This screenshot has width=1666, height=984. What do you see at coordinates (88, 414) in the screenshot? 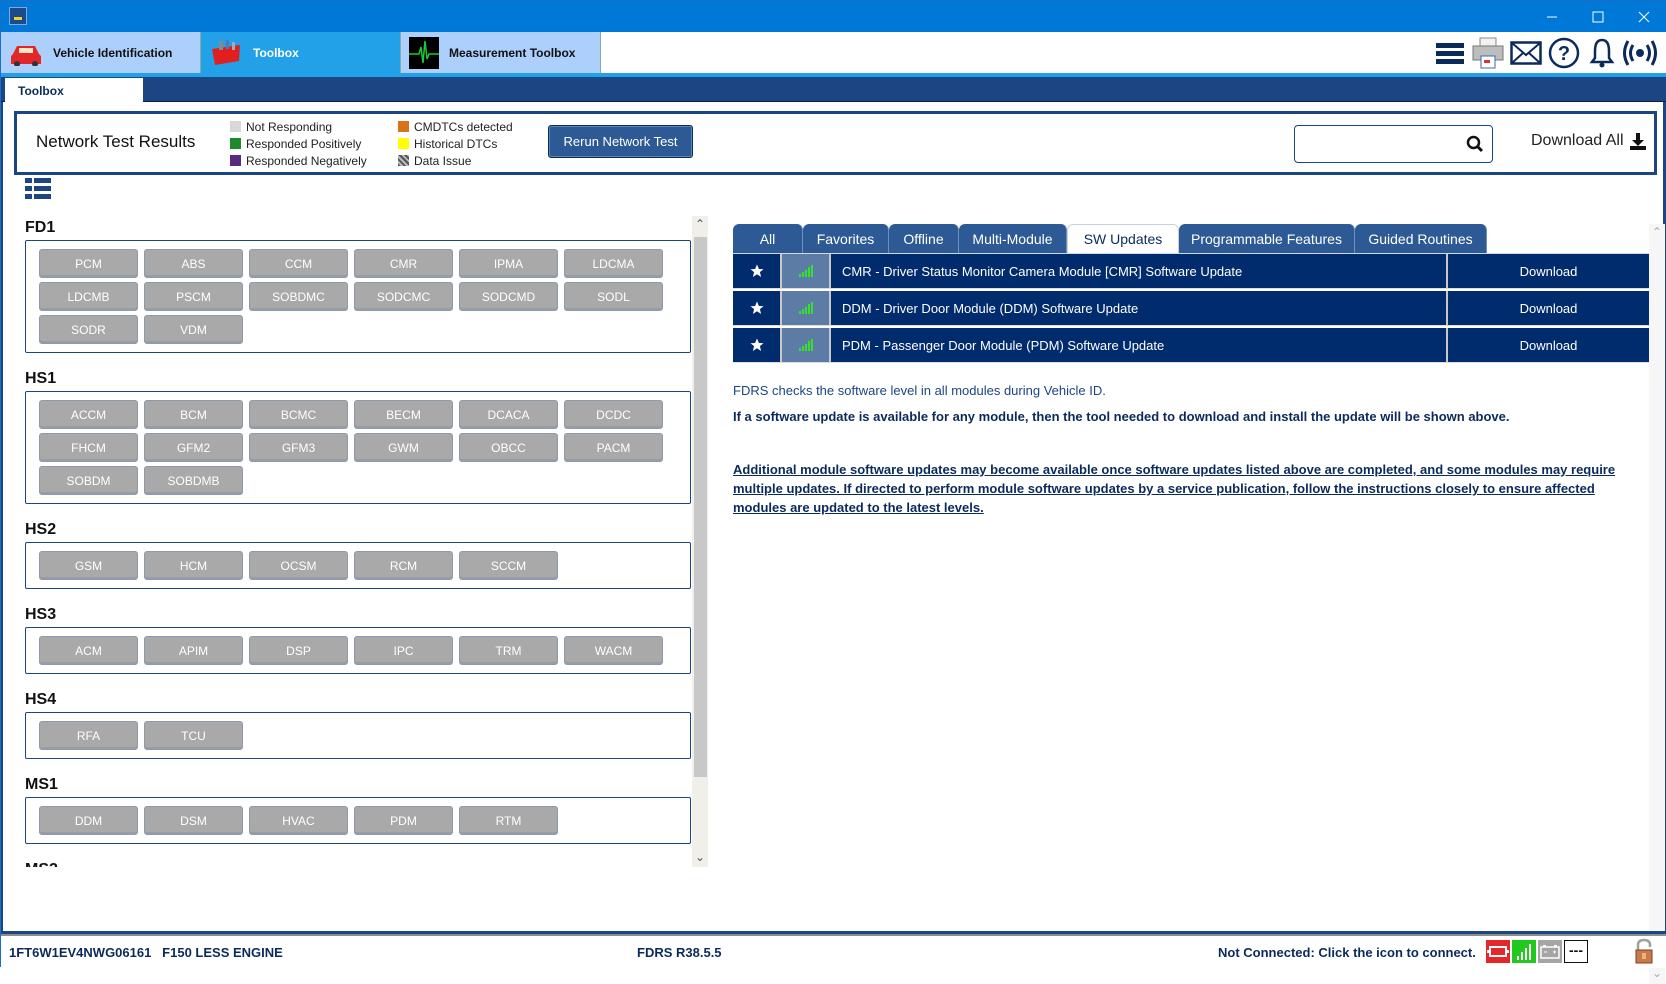
I see `module-button: ACCM` at bounding box center [88, 414].